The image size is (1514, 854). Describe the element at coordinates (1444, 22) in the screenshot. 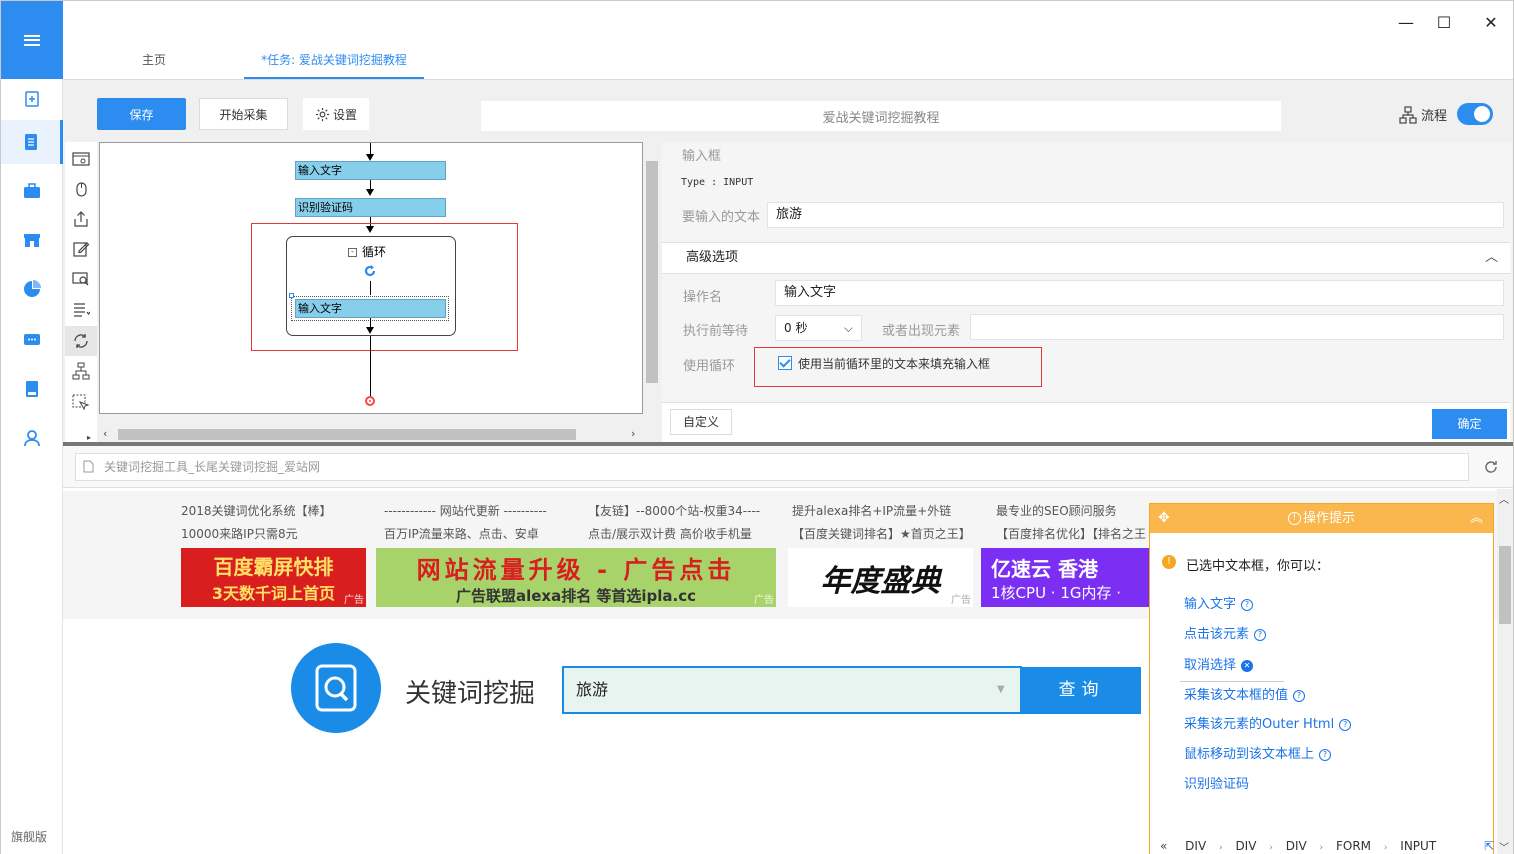

I see `maximize-button: ☐` at that location.